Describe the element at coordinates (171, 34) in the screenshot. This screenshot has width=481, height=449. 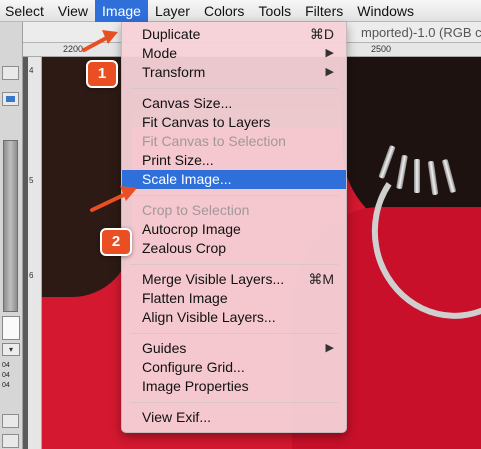
I see `menu-item-label: Duplicate` at that location.